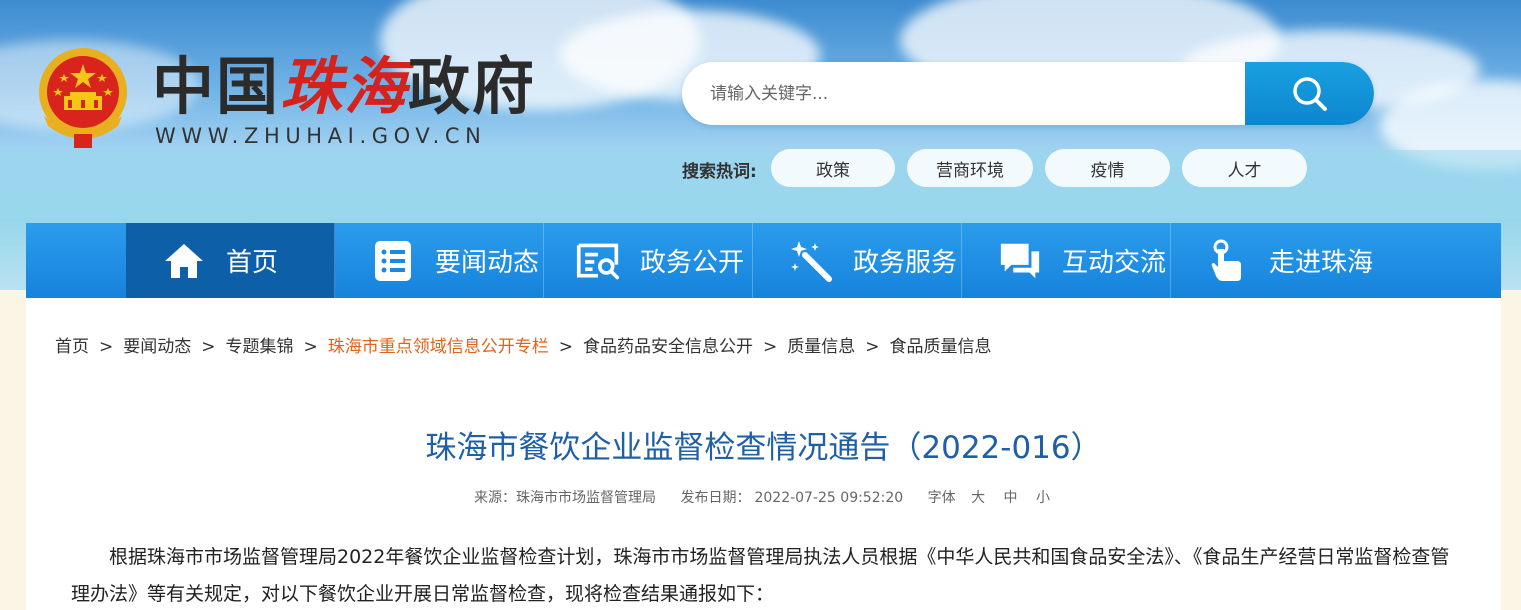  What do you see at coordinates (941, 498) in the screenshot?
I see `font-size-label: 字体` at bounding box center [941, 498].